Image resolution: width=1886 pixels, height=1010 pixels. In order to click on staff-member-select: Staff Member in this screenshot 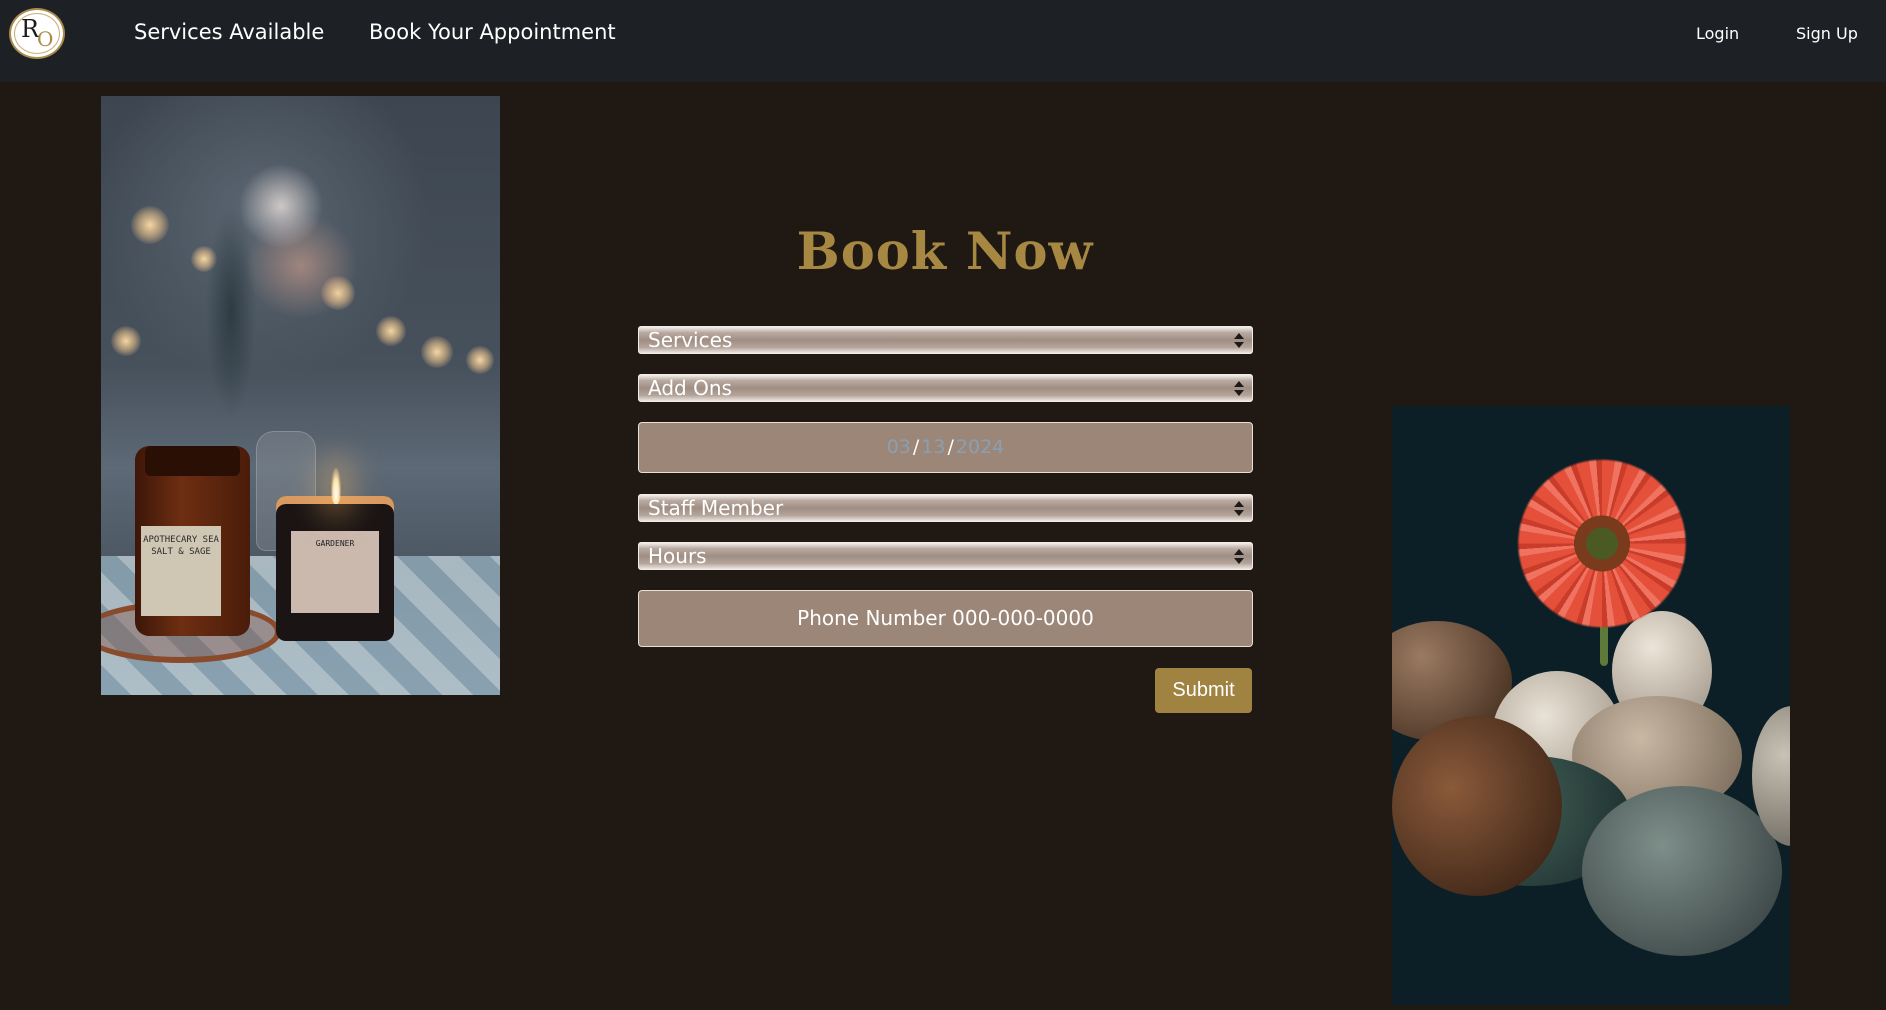, I will do `click(945, 508)`.